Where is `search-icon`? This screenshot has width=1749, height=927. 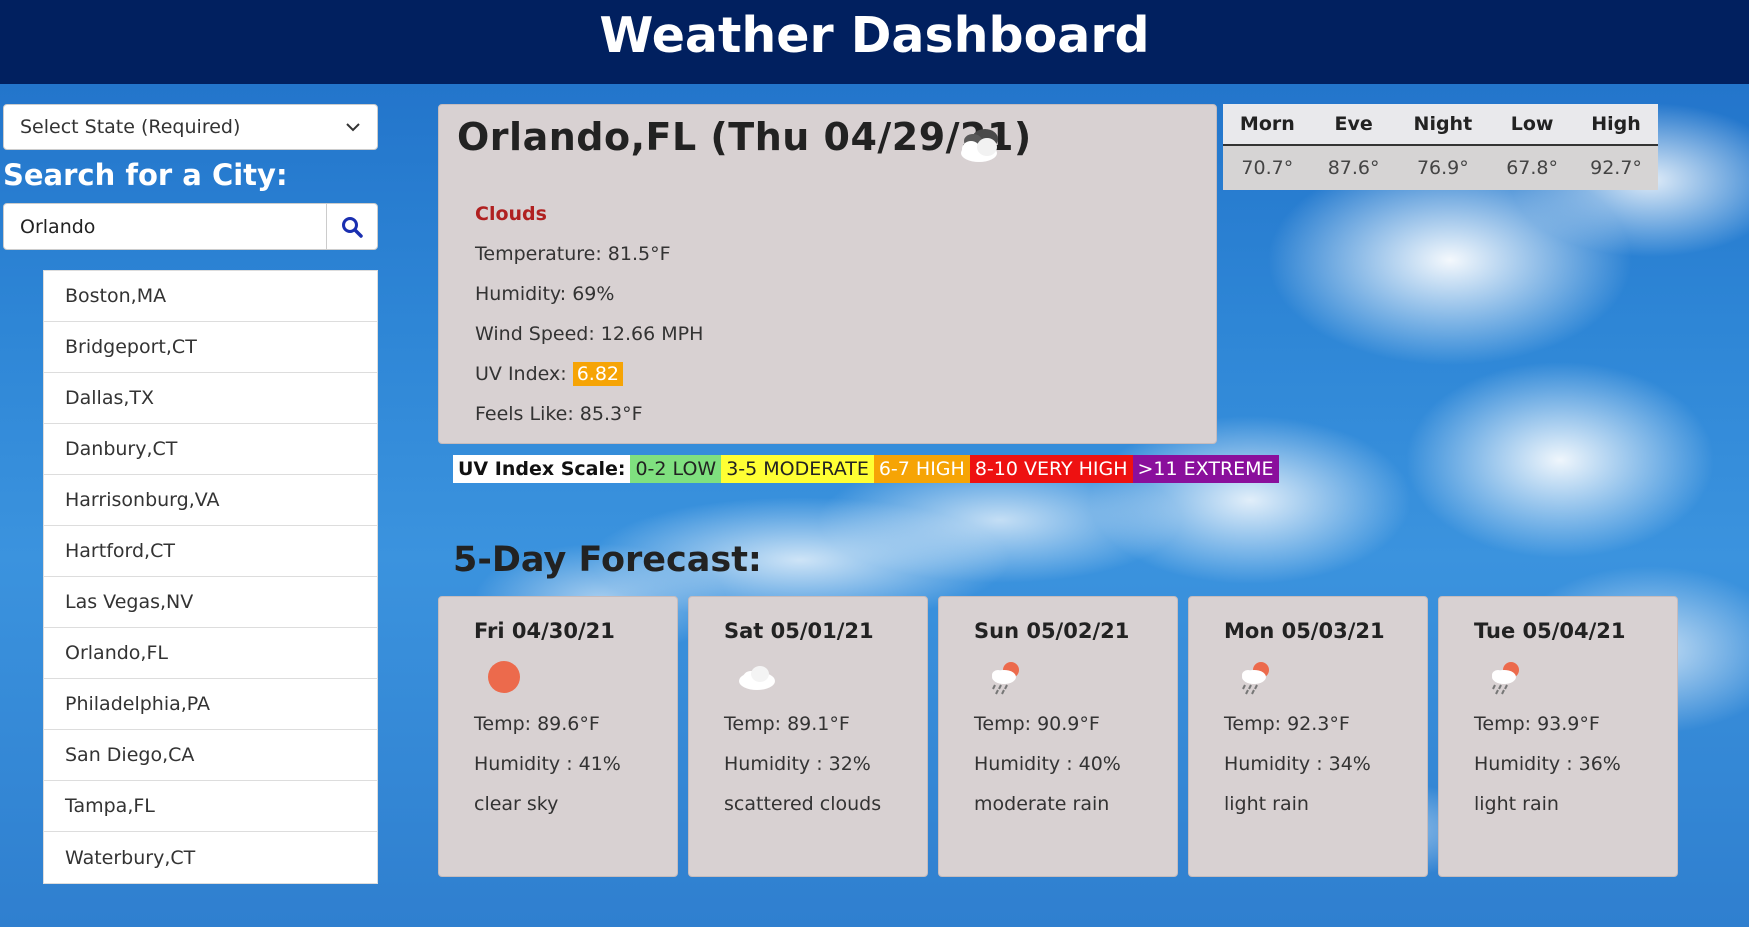 search-icon is located at coordinates (352, 227).